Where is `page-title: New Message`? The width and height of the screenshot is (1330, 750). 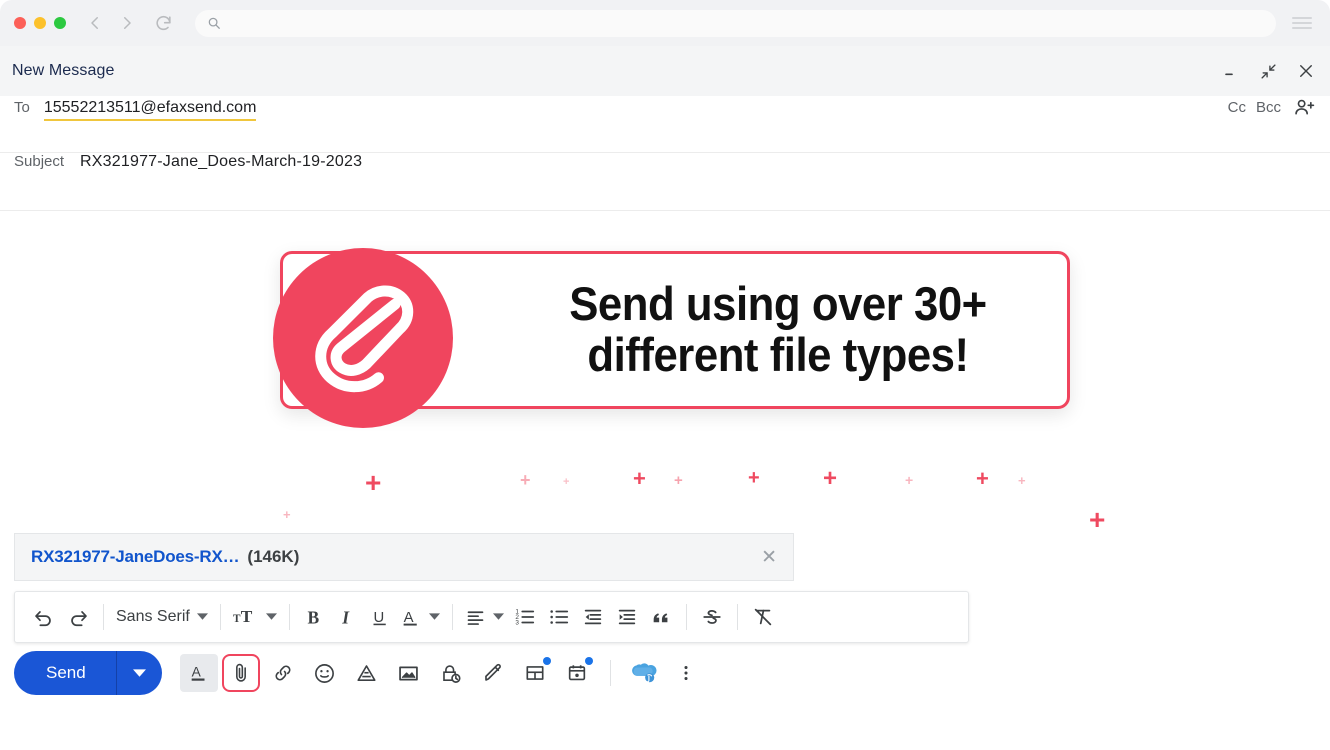 page-title: New Message is located at coordinates (63, 70).